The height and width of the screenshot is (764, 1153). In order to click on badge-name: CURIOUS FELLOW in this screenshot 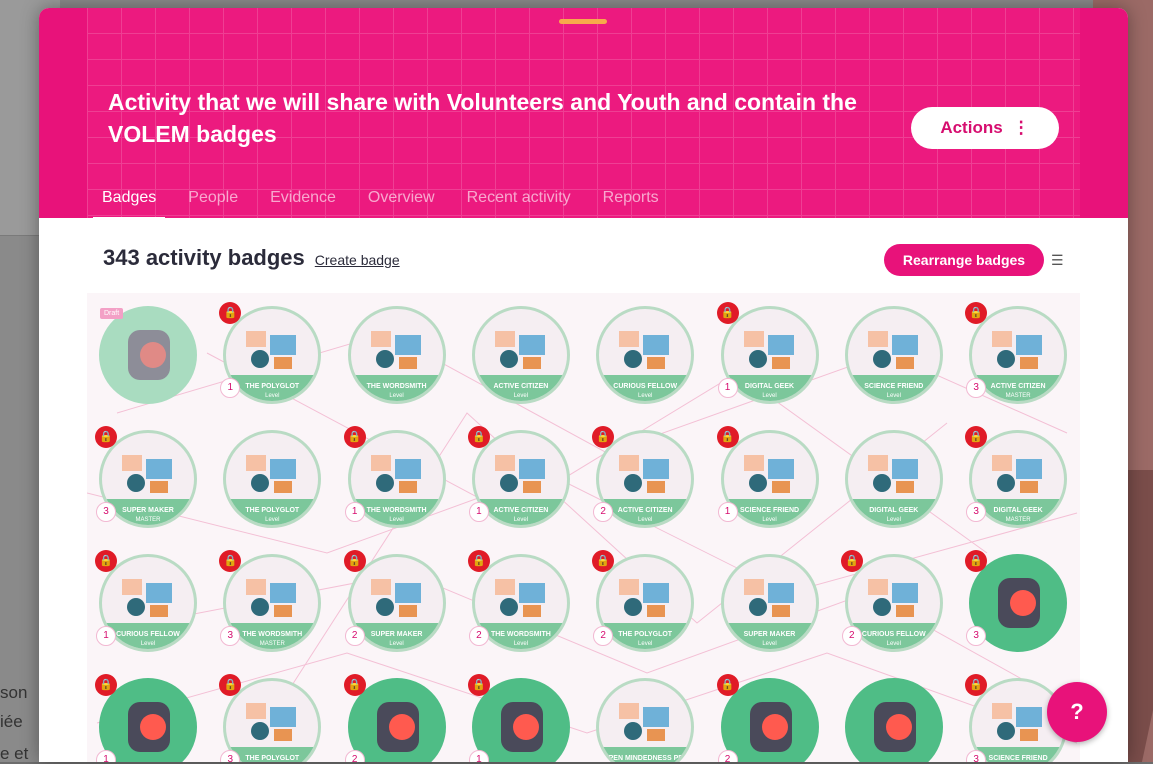, I will do `click(893, 634)`.